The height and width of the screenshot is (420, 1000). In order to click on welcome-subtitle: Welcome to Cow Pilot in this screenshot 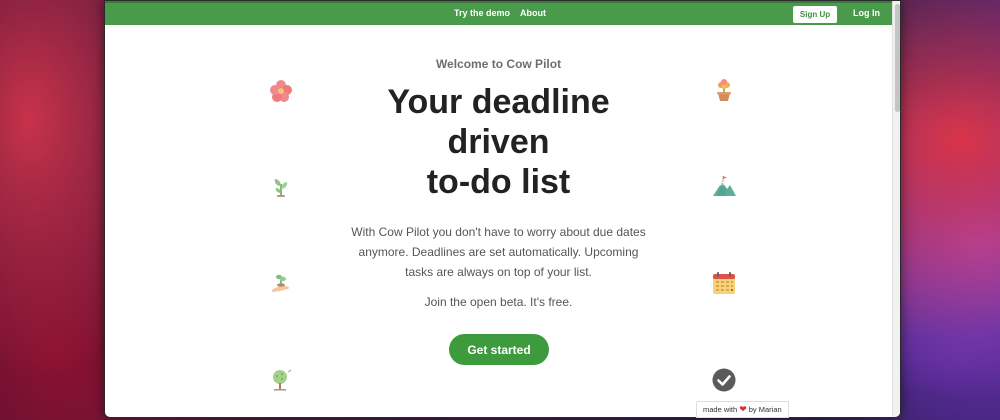, I will do `click(498, 64)`.